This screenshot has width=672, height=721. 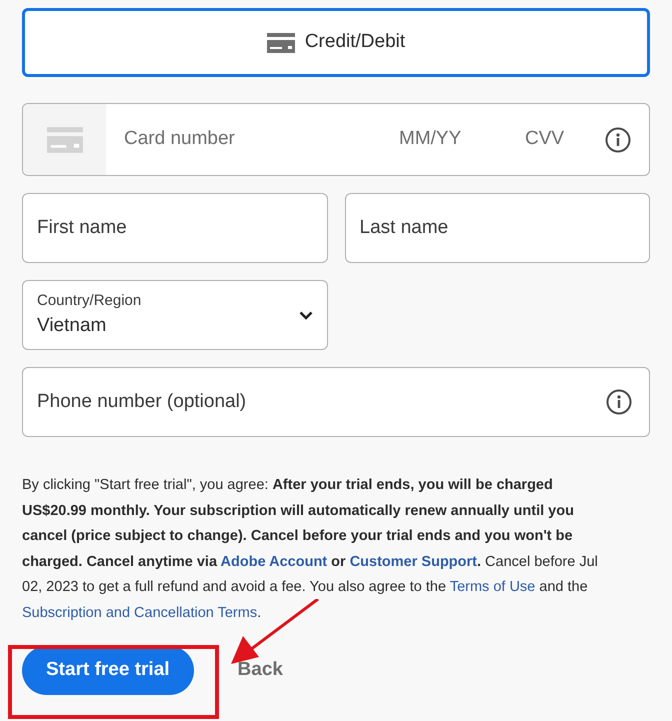 I want to click on start-trial-button: Start free trial, so click(x=108, y=670).